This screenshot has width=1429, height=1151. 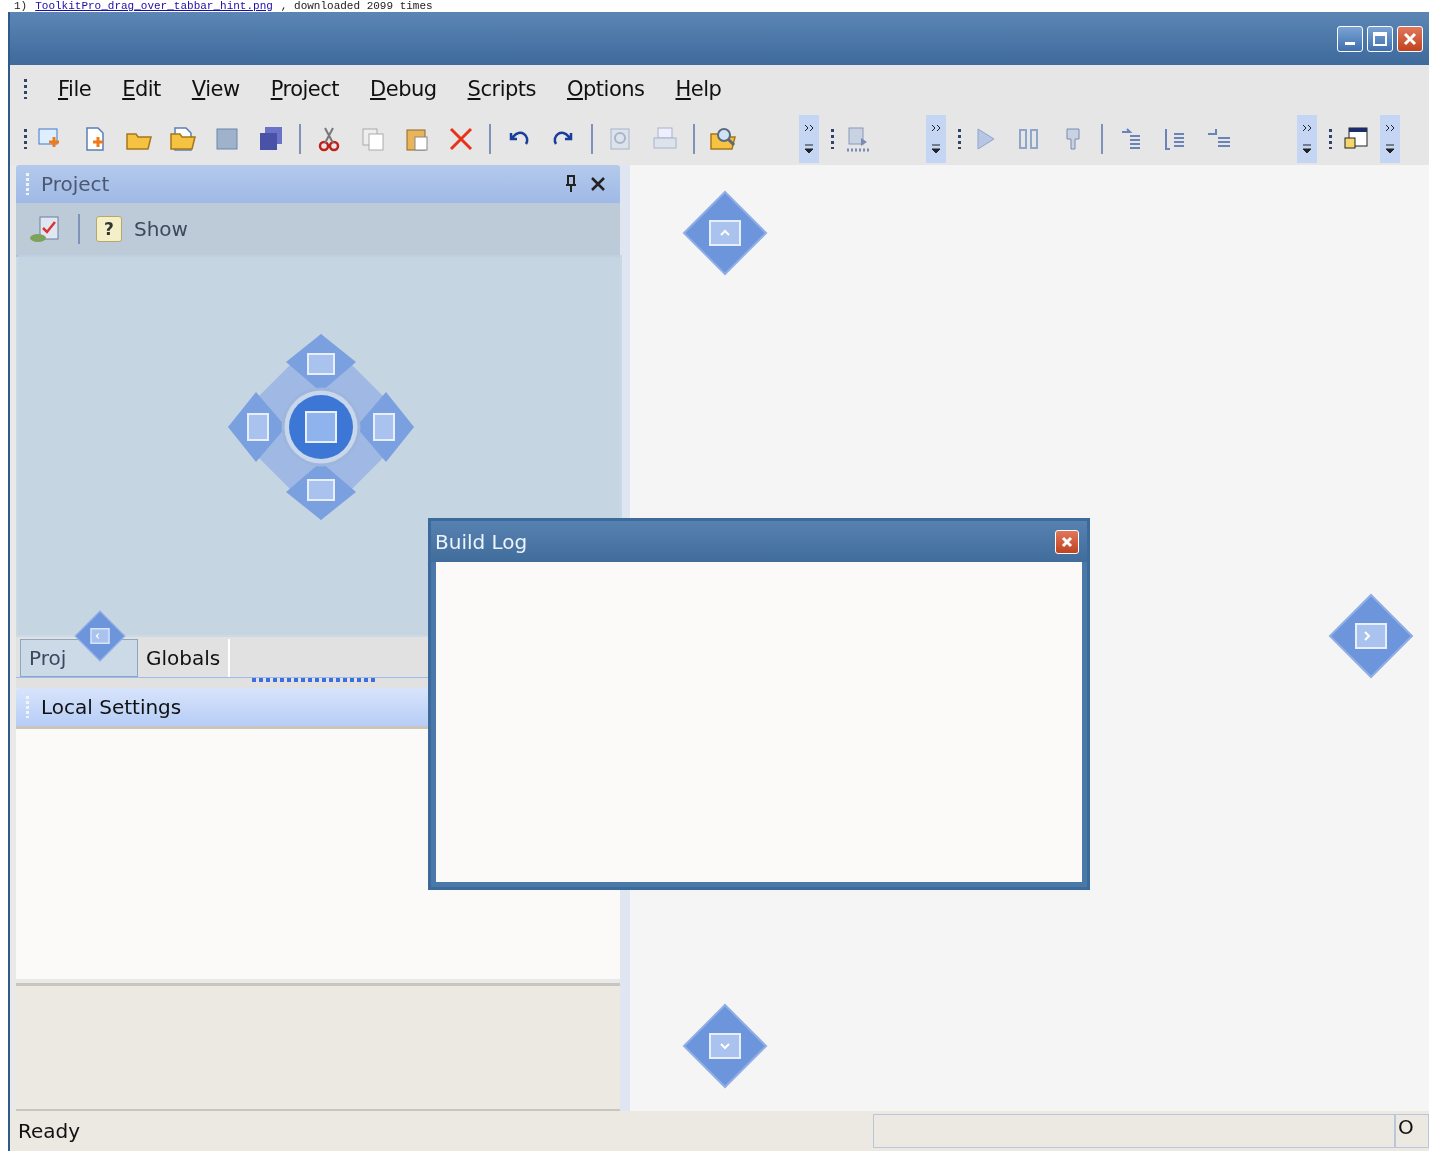 I want to click on pane-title: Local Settings, so click(x=112, y=707).